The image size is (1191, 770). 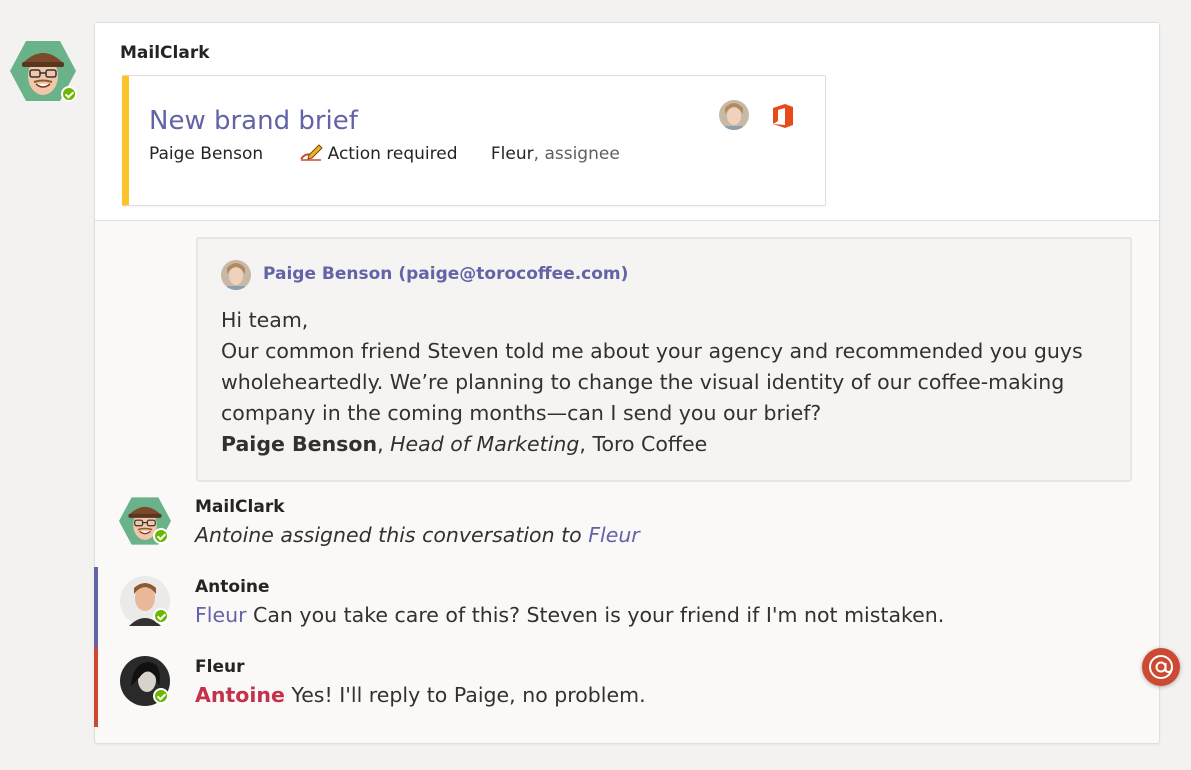 I want to click on at-sign-icon, so click(x=1161, y=667).